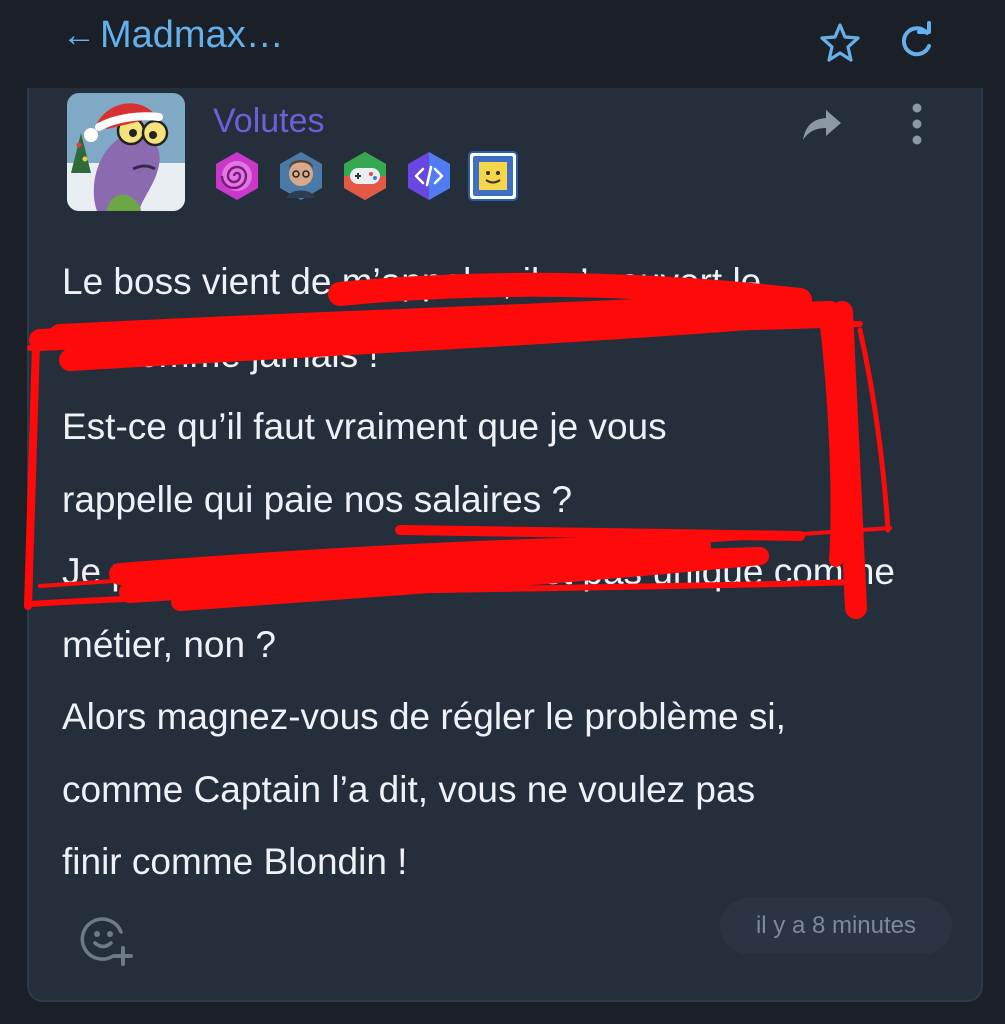 The height and width of the screenshot is (1024, 1005). Describe the element at coordinates (493, 176) in the screenshot. I see `smiley-card-badge-icon` at that location.